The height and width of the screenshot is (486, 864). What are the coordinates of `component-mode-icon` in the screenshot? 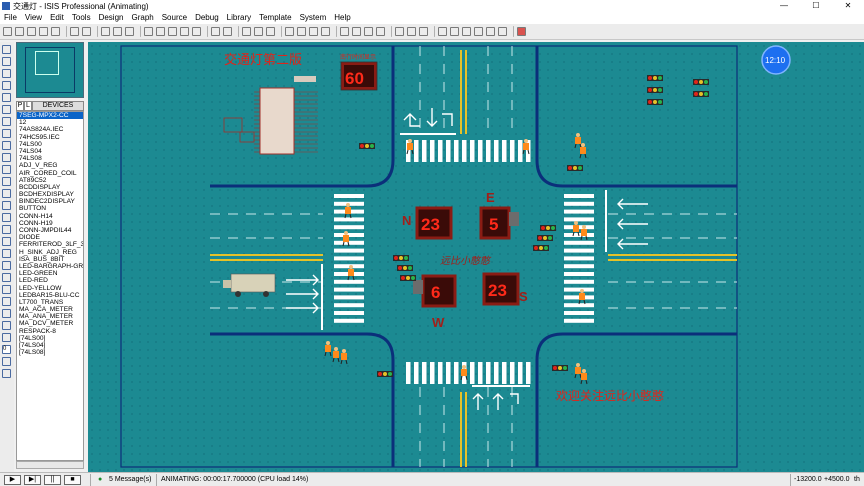 It's located at (6, 61).